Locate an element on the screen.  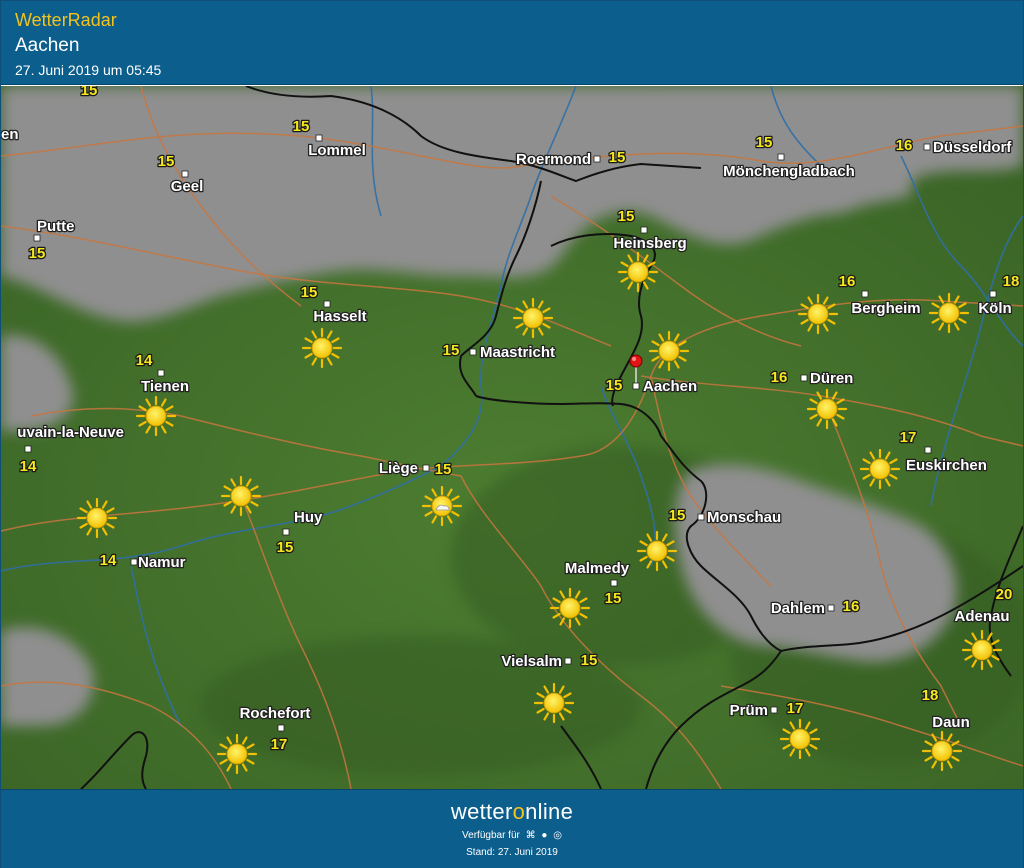
brand-suffix: nline is located at coordinates (549, 811).